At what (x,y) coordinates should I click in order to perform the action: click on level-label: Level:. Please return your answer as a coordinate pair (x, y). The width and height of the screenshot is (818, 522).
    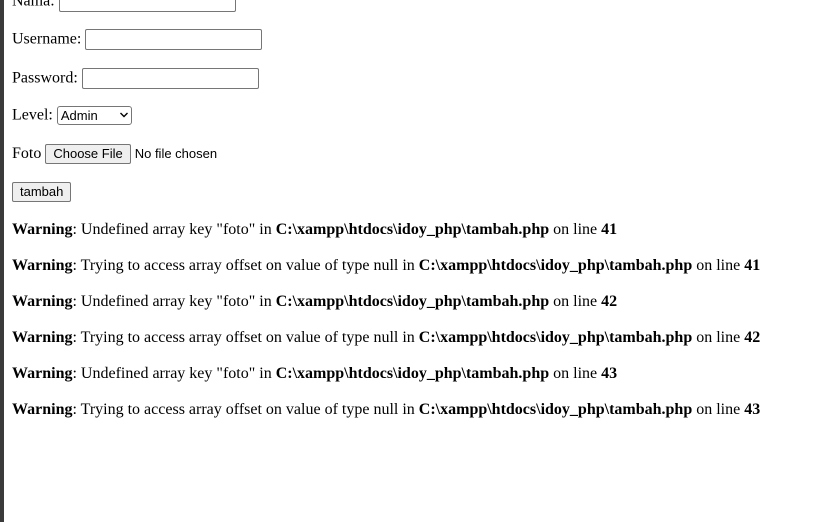
    Looking at the image, I should click on (32, 115).